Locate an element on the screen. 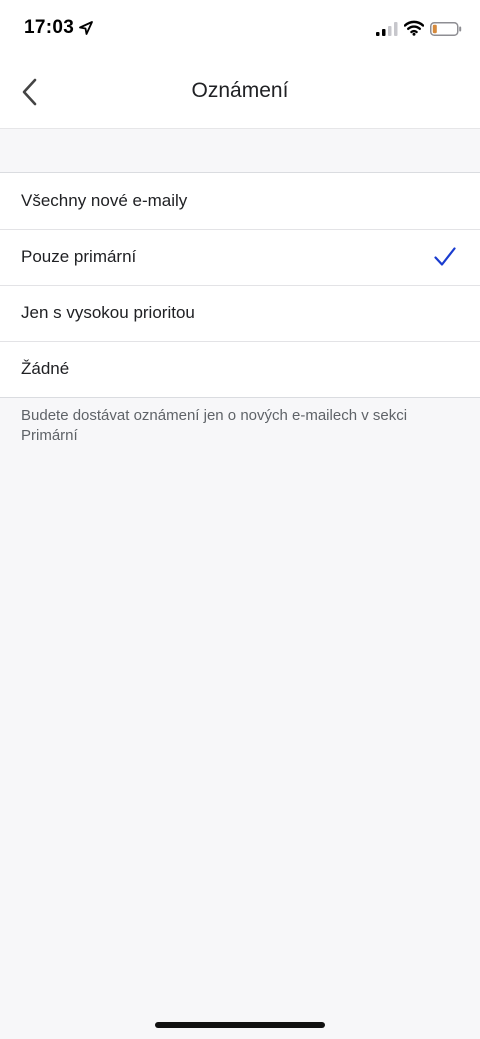 Image resolution: width=480 pixels, height=1039 pixels. option-none: Žádné is located at coordinates (240, 369).